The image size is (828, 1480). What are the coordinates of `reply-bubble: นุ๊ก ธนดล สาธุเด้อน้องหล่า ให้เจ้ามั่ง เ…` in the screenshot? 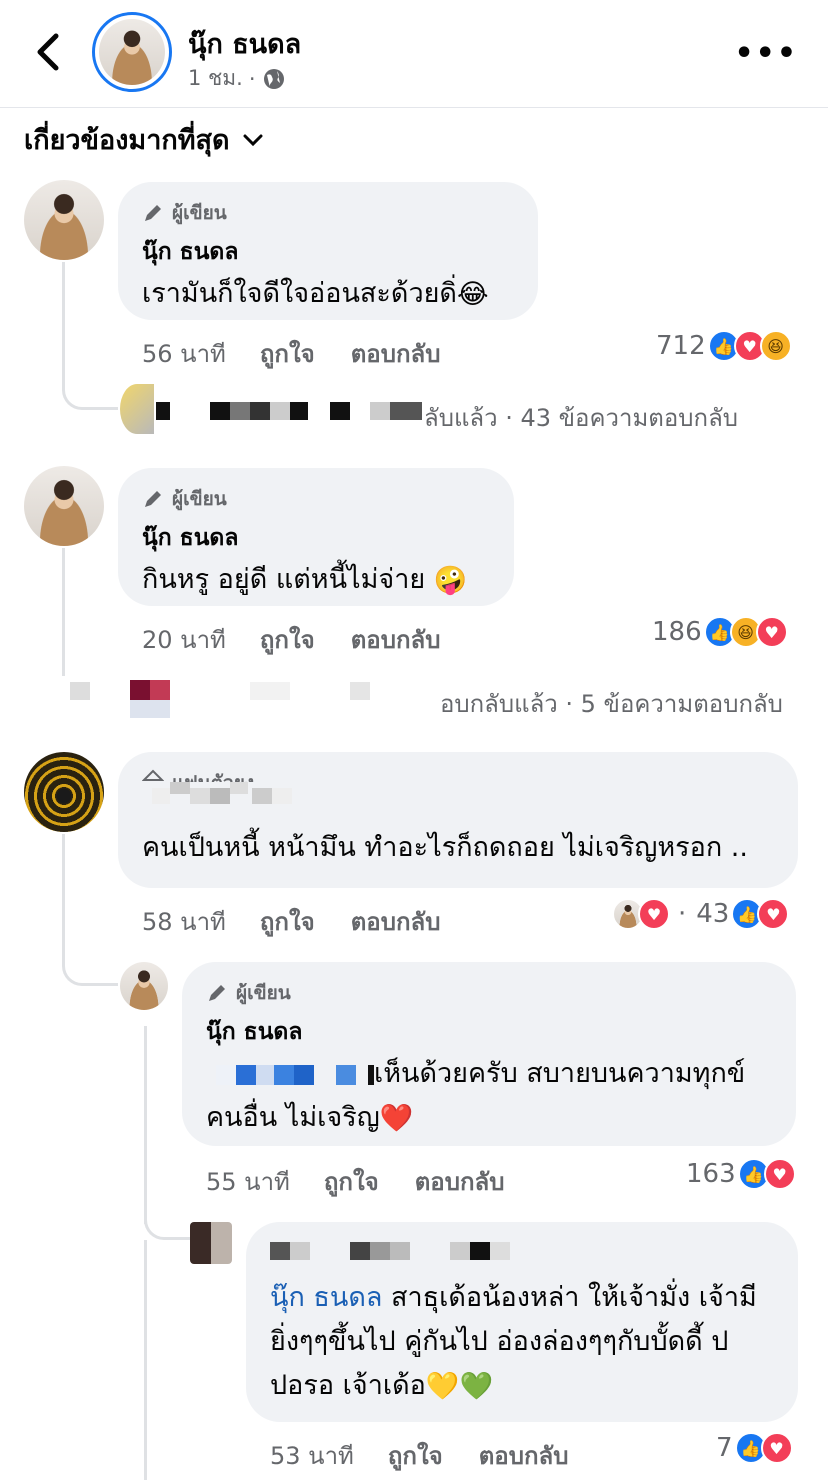 It's located at (522, 1322).